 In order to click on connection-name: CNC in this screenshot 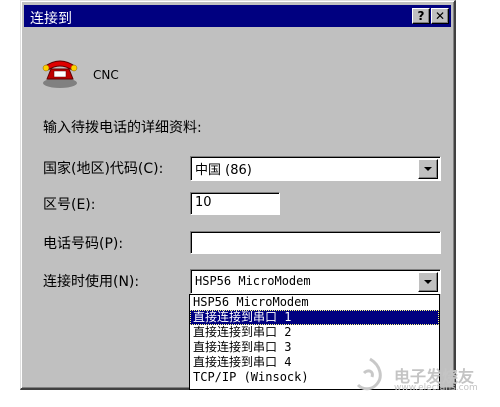, I will do `click(106, 75)`.